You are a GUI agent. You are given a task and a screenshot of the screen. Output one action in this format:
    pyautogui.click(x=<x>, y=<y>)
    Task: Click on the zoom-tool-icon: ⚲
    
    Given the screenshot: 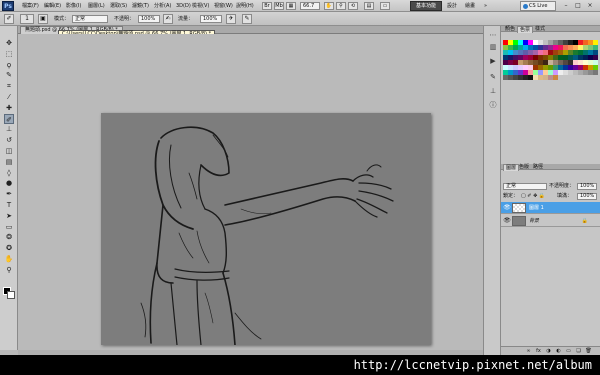 What is the action you would take?
    pyautogui.click(x=9, y=270)
    